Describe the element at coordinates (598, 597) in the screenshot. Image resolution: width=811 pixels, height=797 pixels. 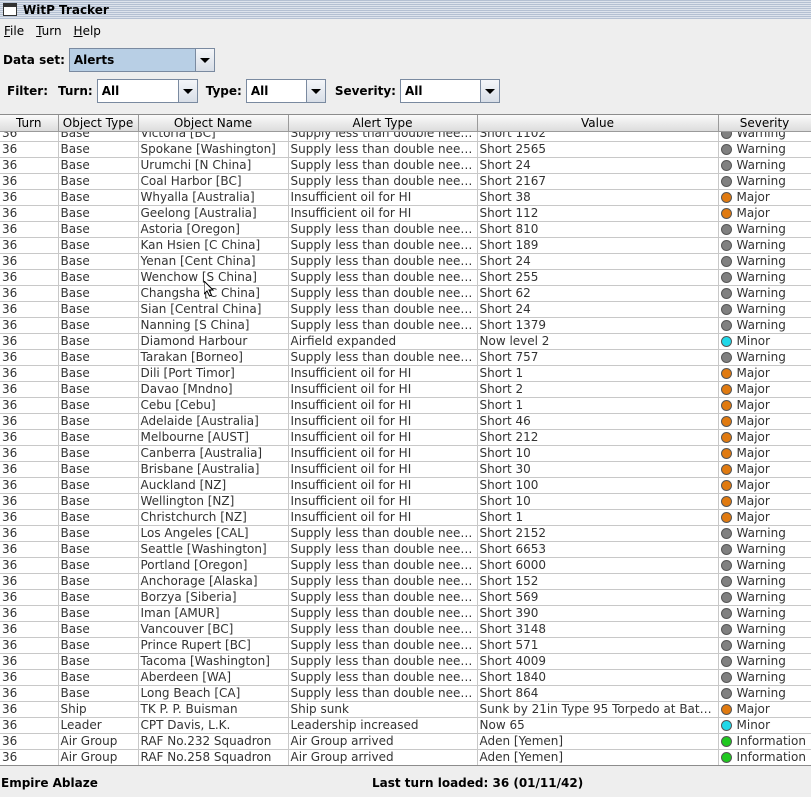
I see `cell-value: Short 569` at that location.